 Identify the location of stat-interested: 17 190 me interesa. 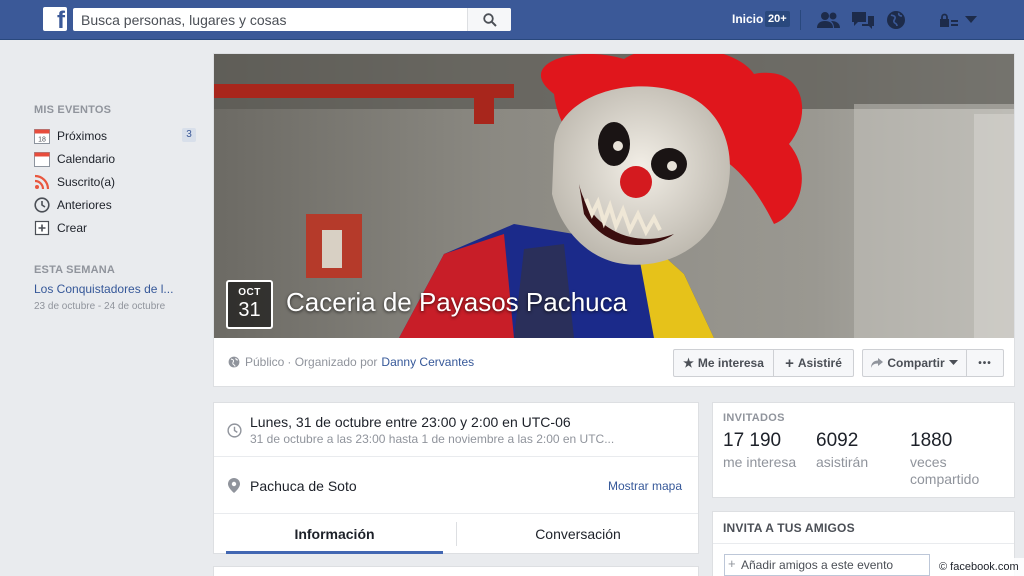
(759, 450).